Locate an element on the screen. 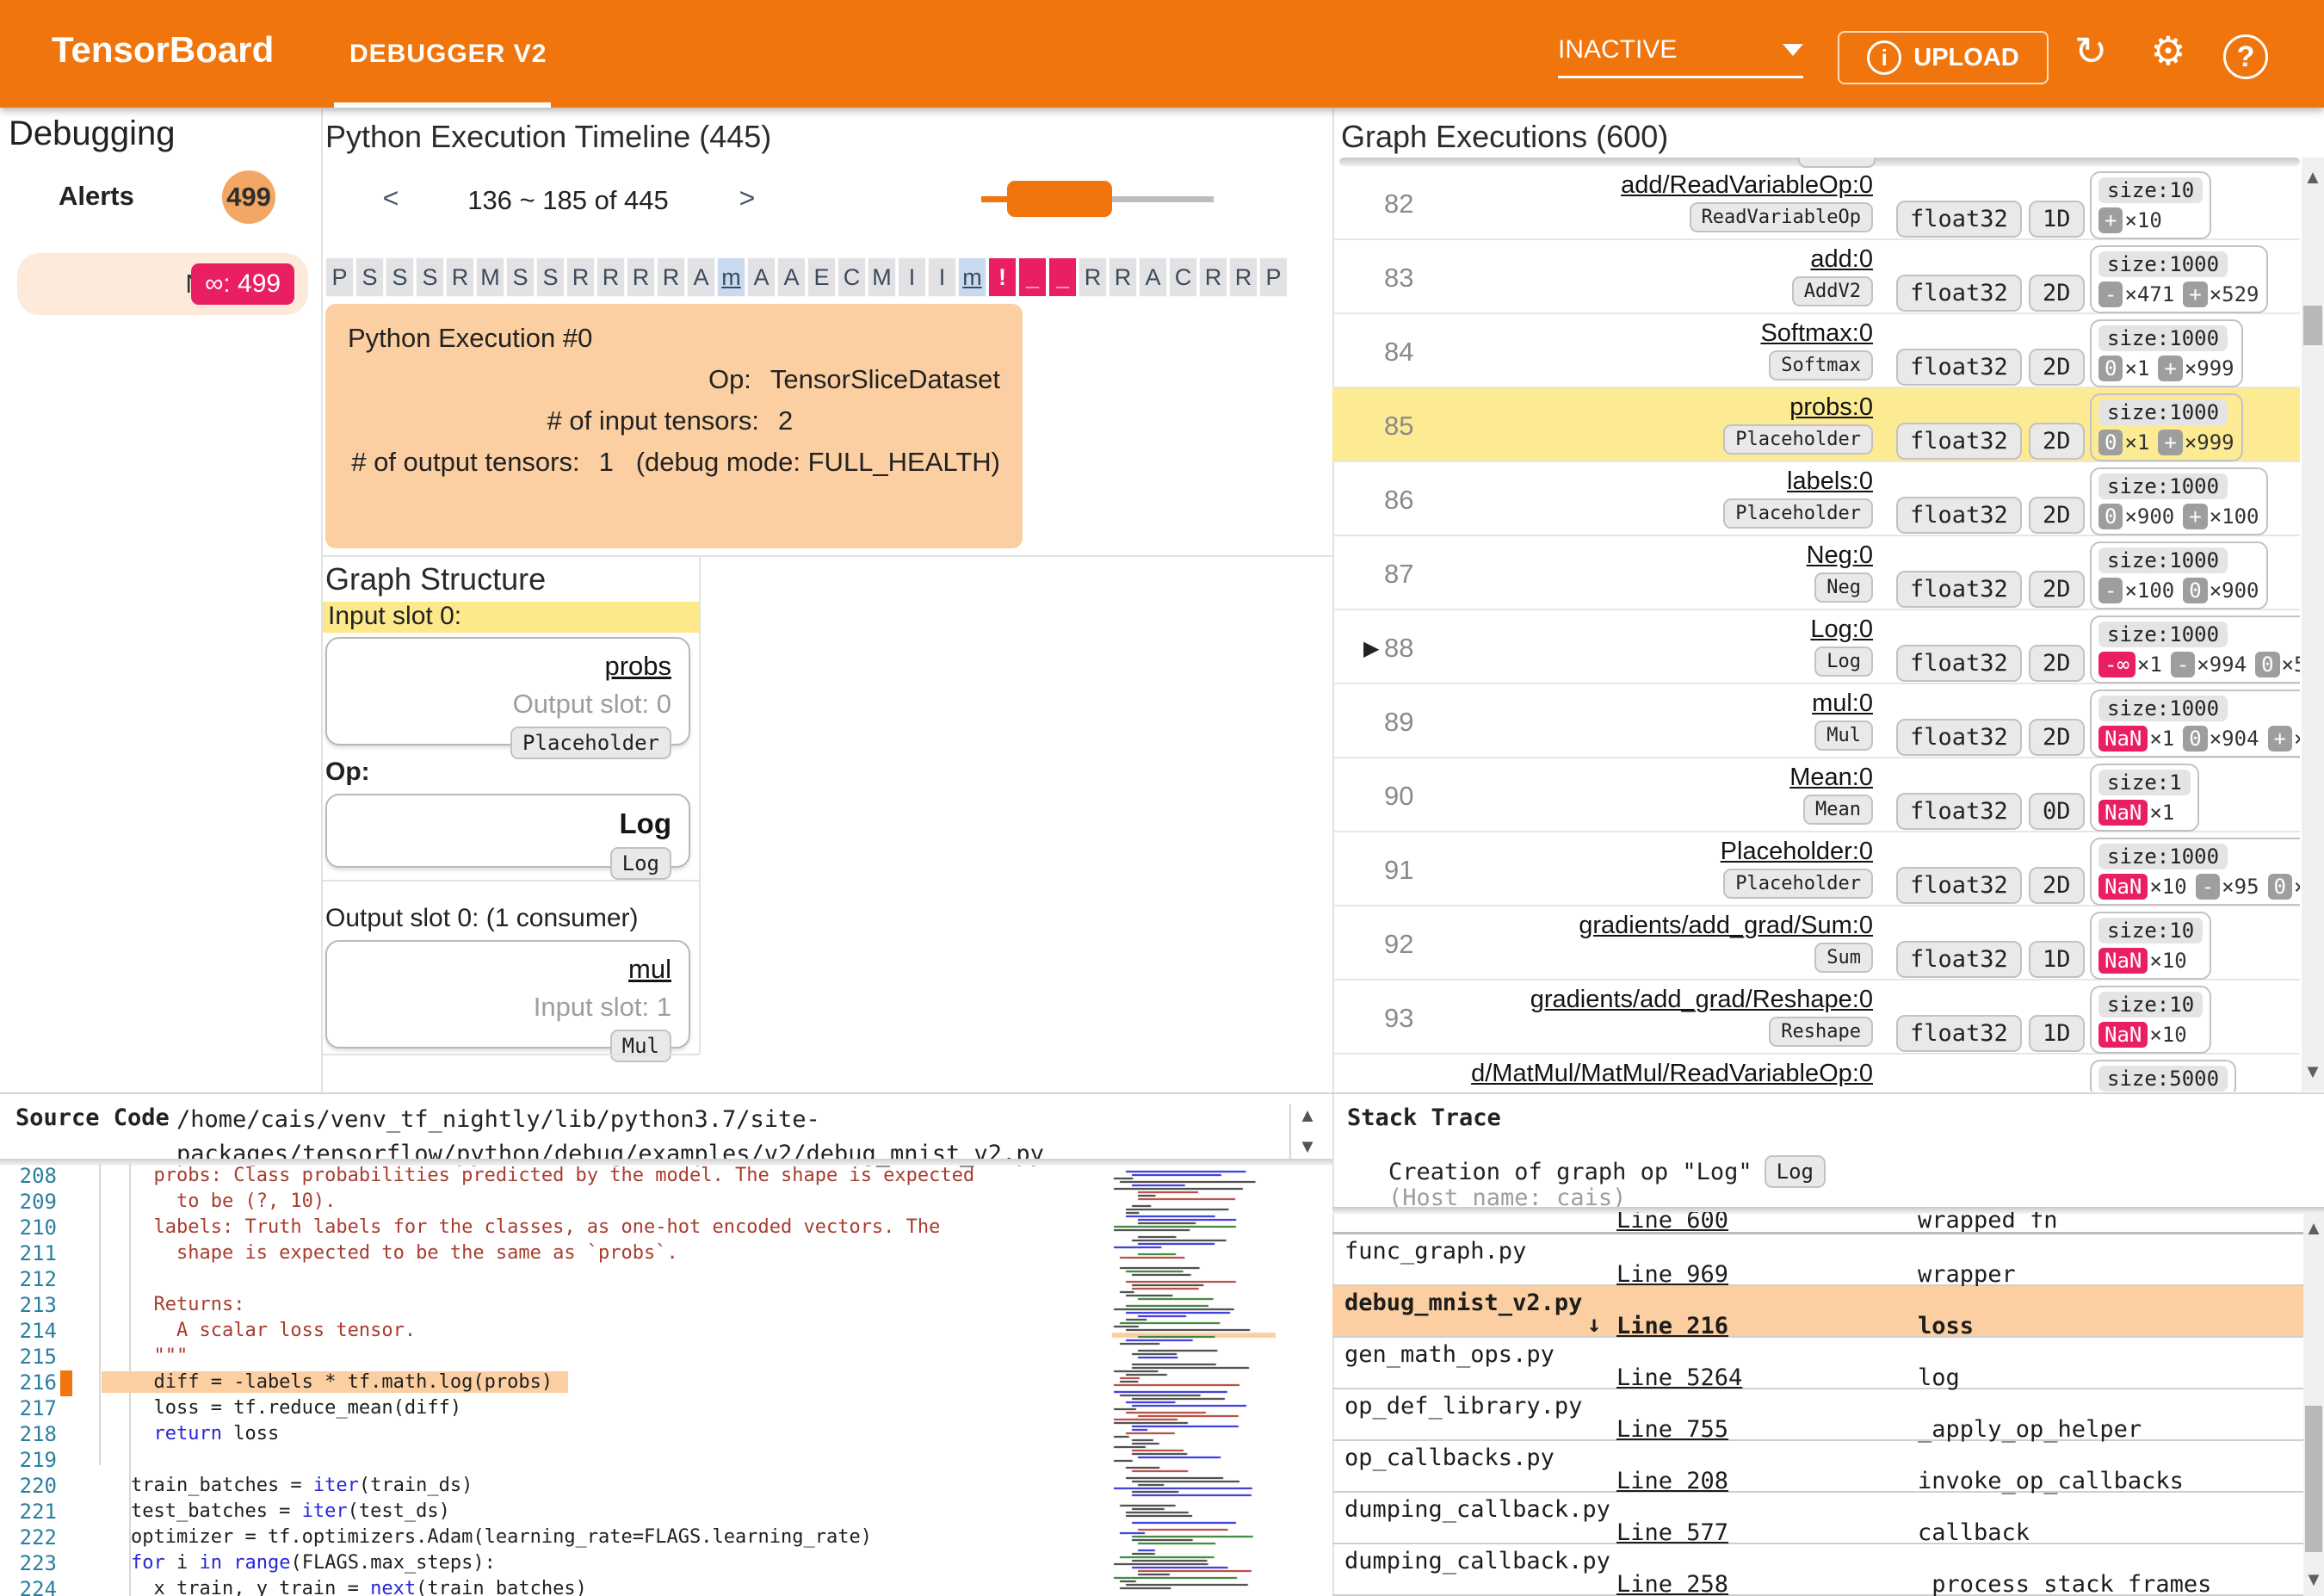 Image resolution: width=2324 pixels, height=1596 pixels. stack-frame-line-link: Line 600 is located at coordinates (1728, 1222).